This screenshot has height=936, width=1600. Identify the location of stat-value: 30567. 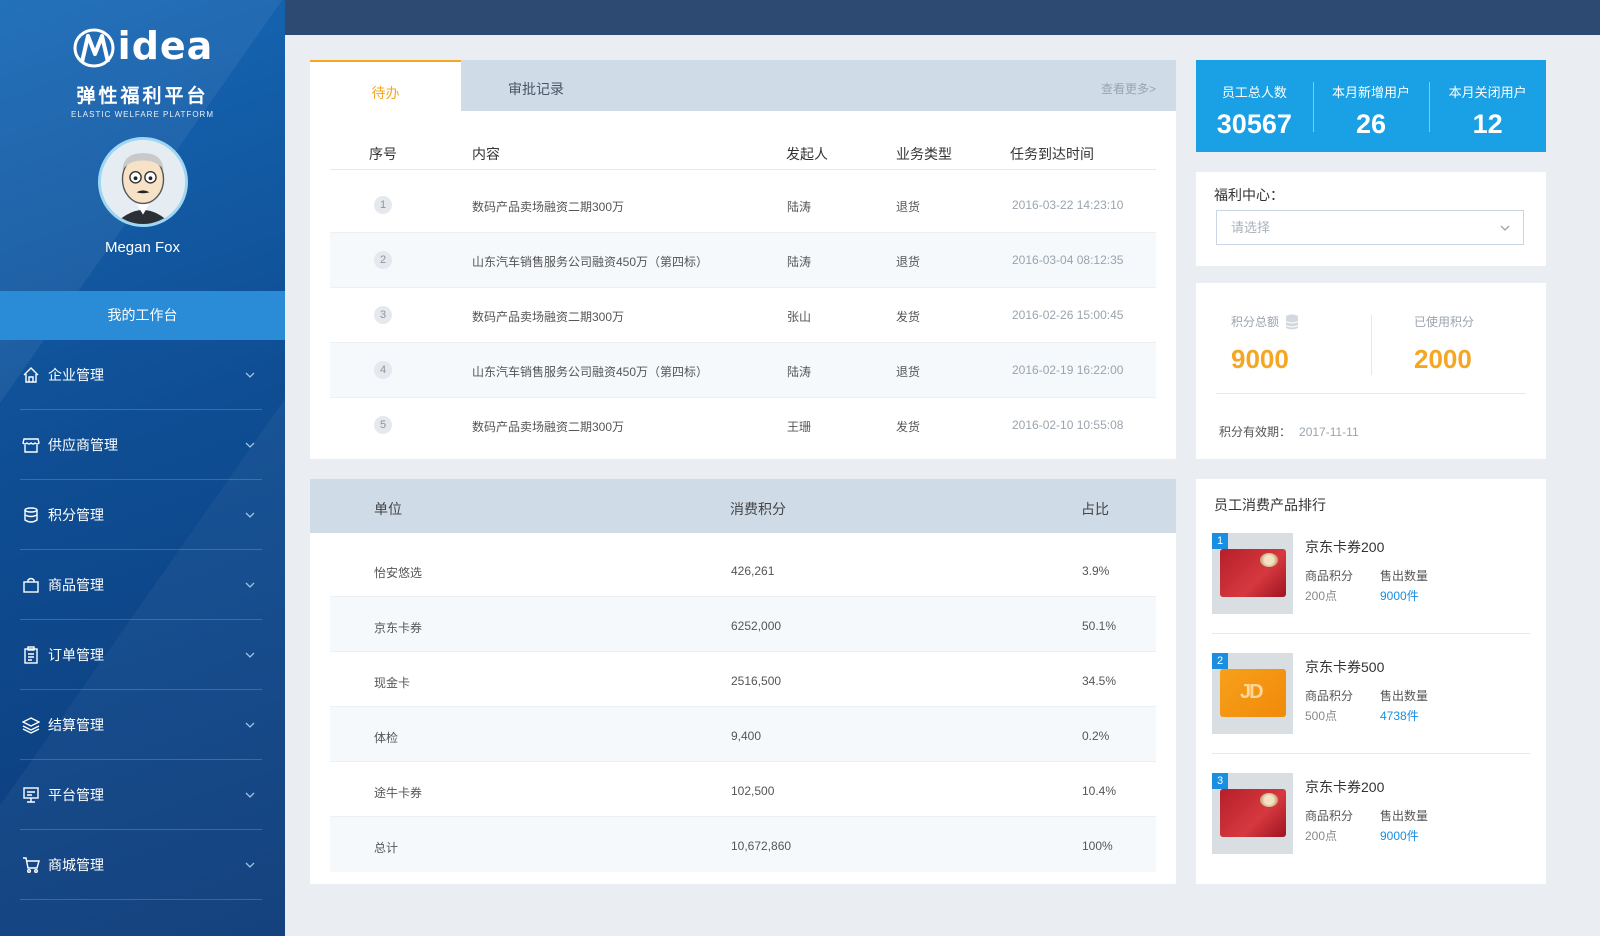
(1254, 124).